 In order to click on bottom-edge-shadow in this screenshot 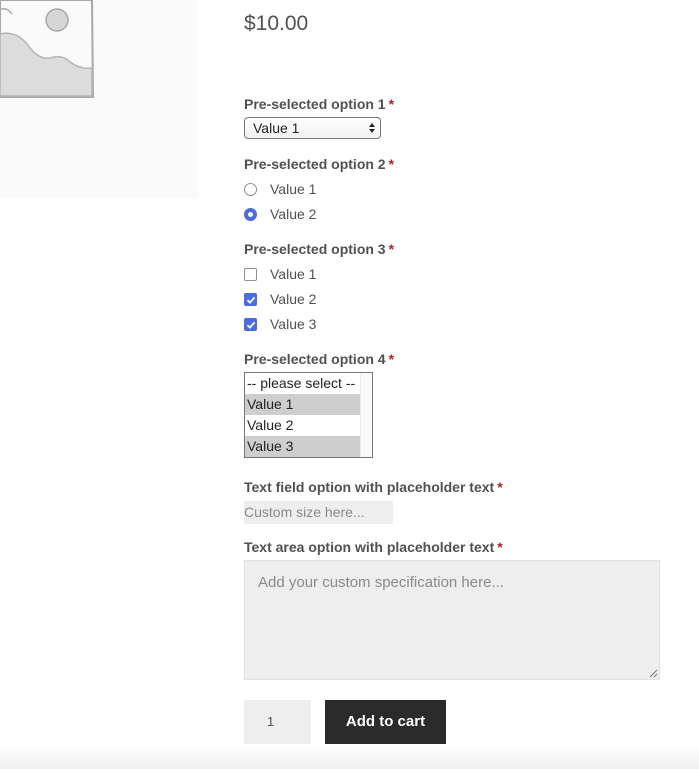, I will do `click(349, 758)`.